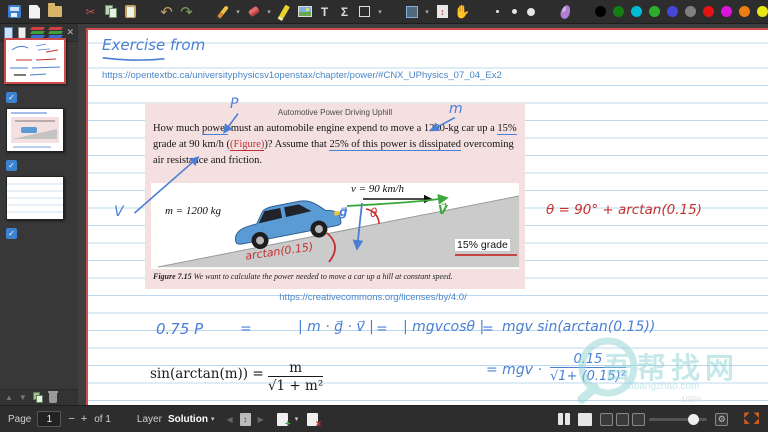 This screenshot has width=768, height=432. What do you see at coordinates (600, 11) in the screenshot?
I see `color-swatch-black` at bounding box center [600, 11].